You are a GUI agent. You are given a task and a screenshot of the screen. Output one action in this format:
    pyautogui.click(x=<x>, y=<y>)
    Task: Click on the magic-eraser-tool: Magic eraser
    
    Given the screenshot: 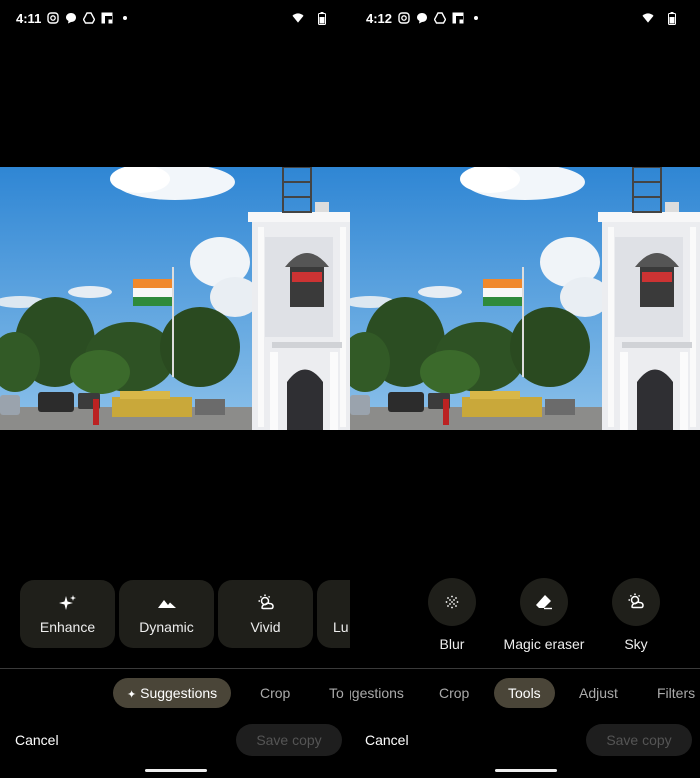 What is the action you would take?
    pyautogui.click(x=544, y=615)
    